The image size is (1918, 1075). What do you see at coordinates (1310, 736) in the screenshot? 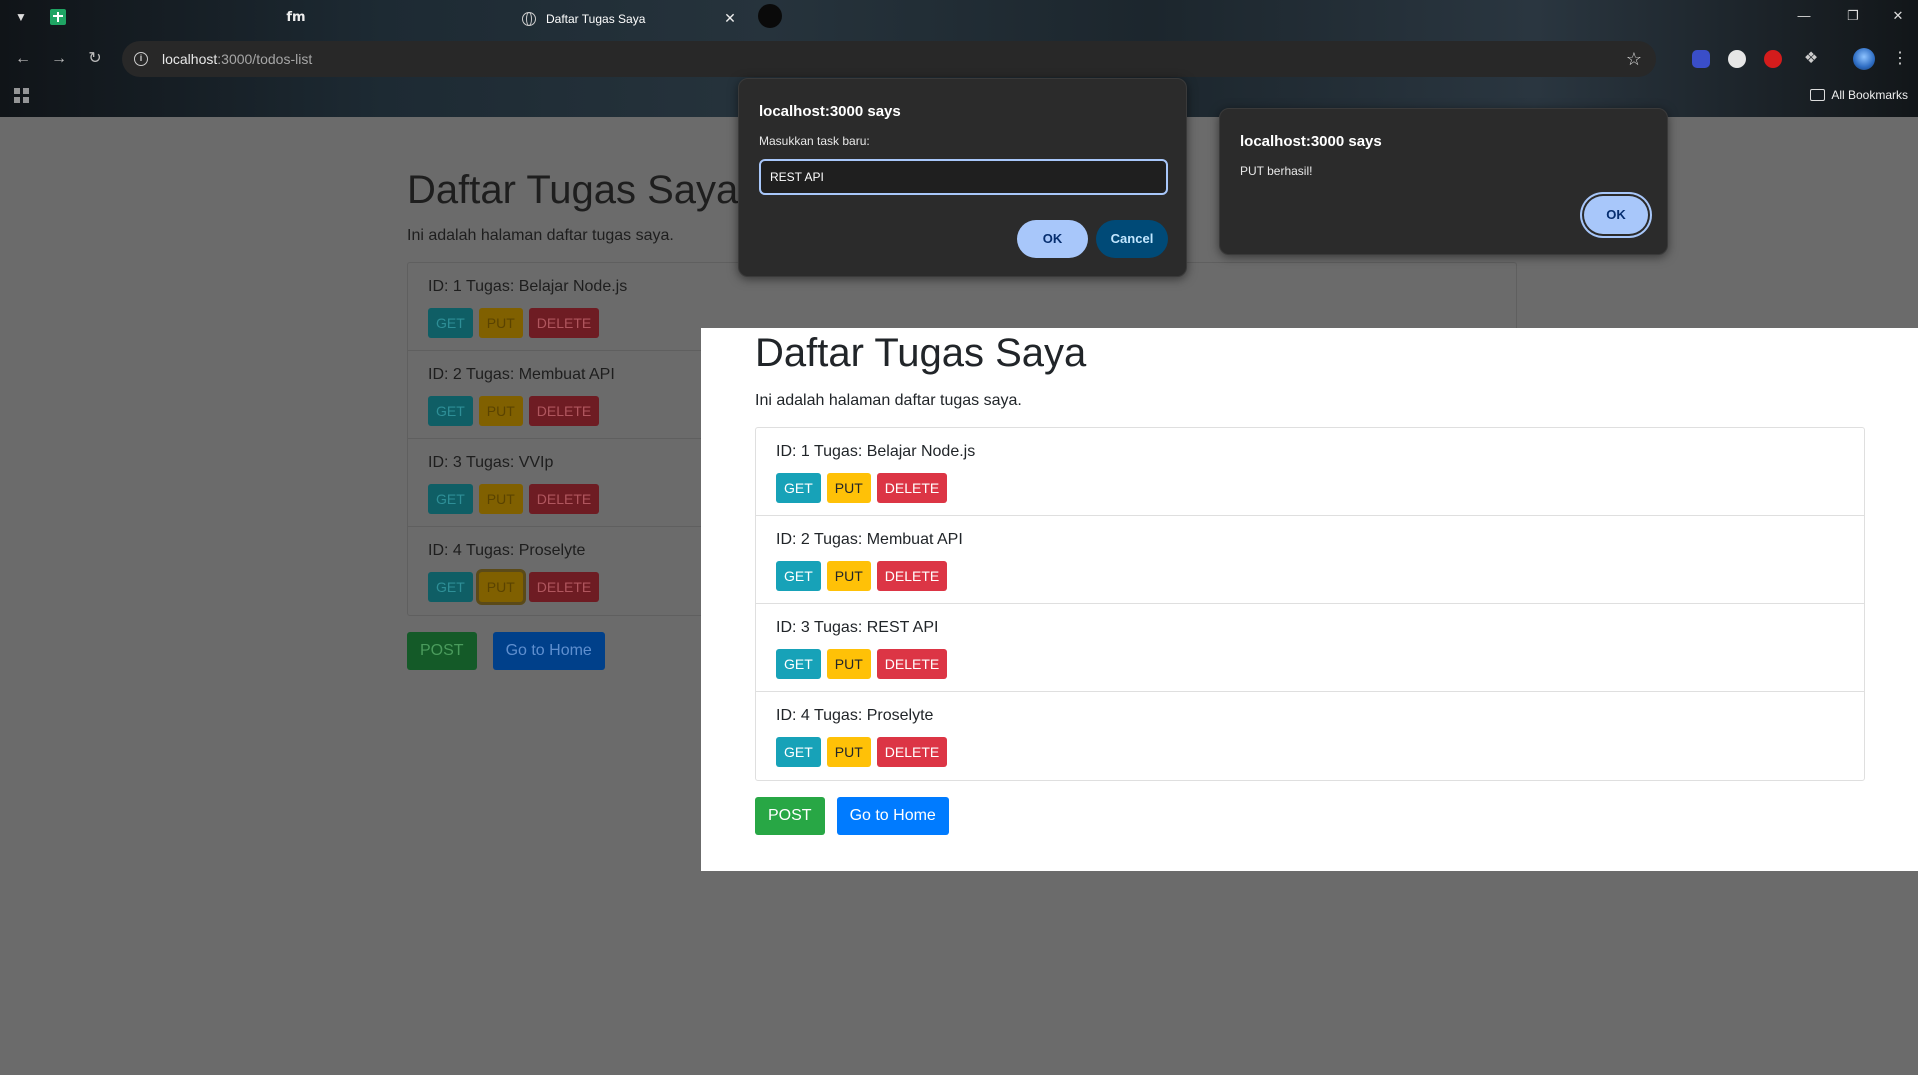
I see `list-item: ID: 4 Tugas: Proselyte GET PUT DELETE` at bounding box center [1310, 736].